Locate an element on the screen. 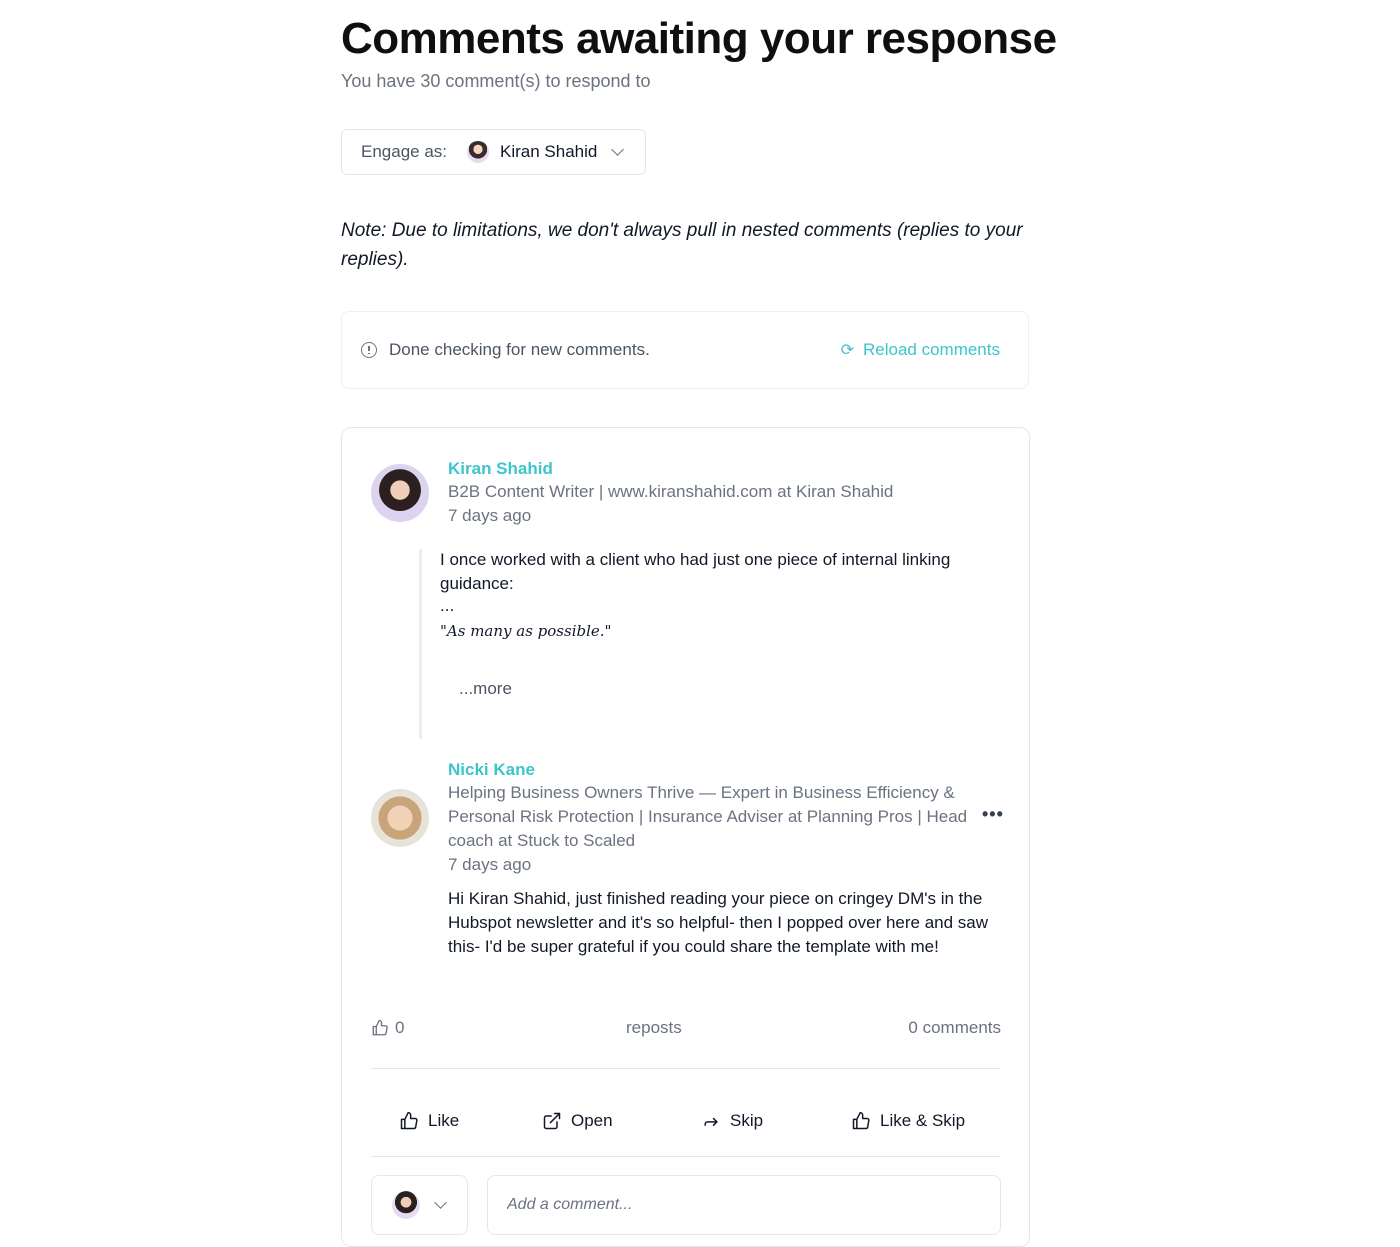 This screenshot has width=1400, height=1247. external-link-icon is located at coordinates (552, 1121).